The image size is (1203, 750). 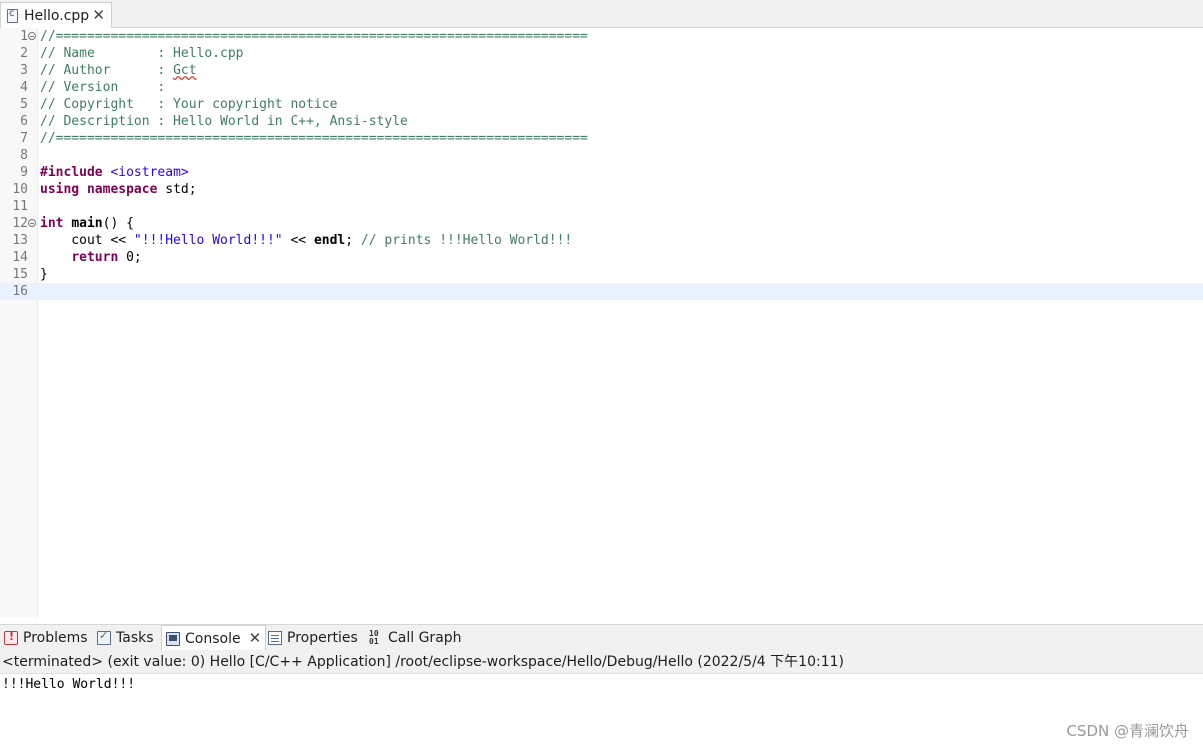 I want to click on code-comment: // prints !!!Hello World!!!, so click(x=466, y=240).